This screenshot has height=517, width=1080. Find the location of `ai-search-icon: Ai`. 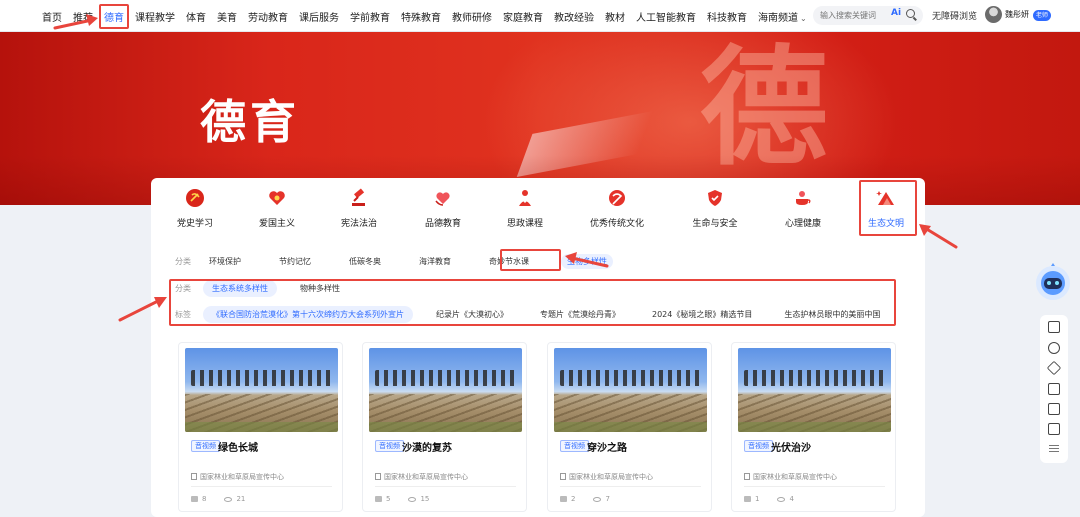

ai-search-icon: Ai is located at coordinates (896, 13).